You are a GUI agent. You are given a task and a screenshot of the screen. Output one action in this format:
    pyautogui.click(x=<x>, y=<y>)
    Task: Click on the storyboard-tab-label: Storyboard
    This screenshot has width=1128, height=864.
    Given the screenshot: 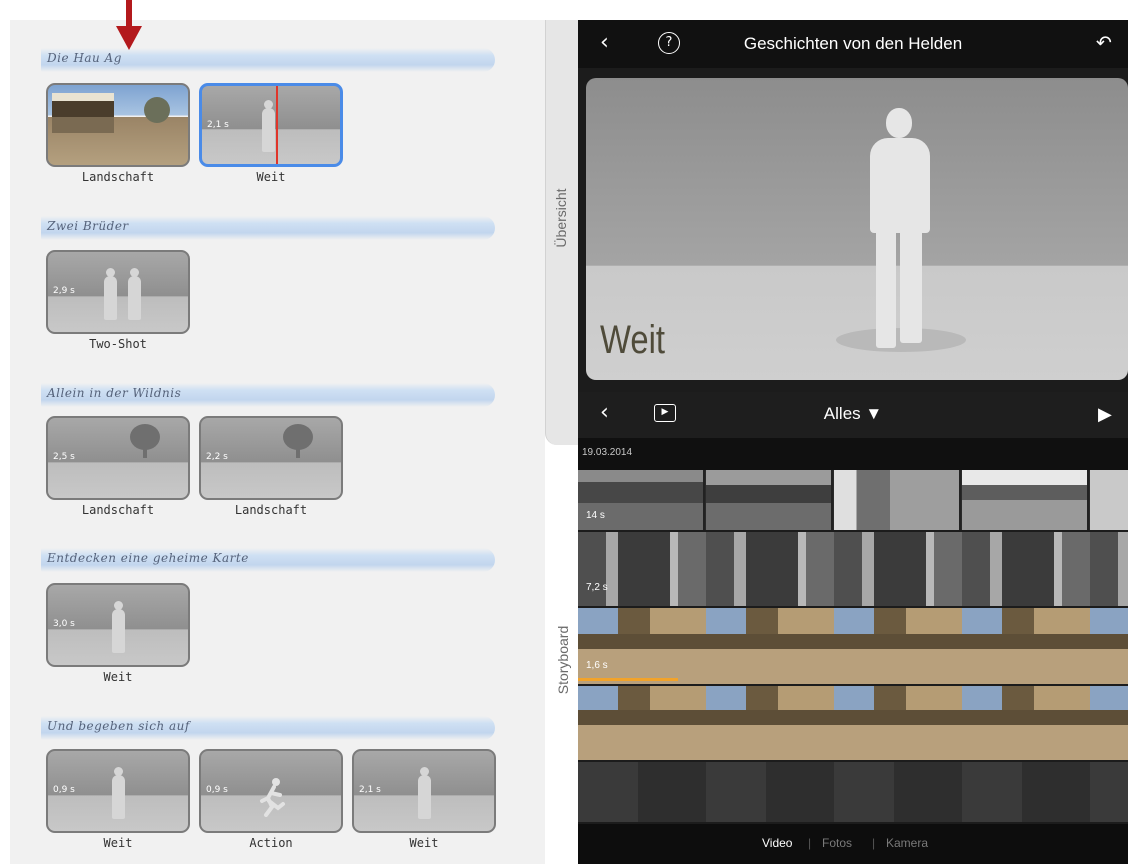 What is the action you would take?
    pyautogui.click(x=563, y=660)
    